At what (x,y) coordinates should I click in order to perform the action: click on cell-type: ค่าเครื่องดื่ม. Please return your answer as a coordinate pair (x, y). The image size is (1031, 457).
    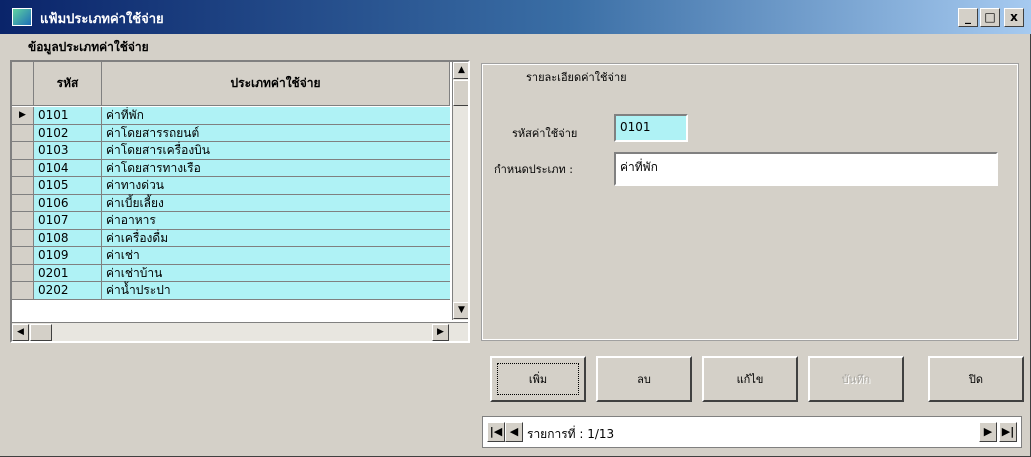
    Looking at the image, I should click on (276, 237).